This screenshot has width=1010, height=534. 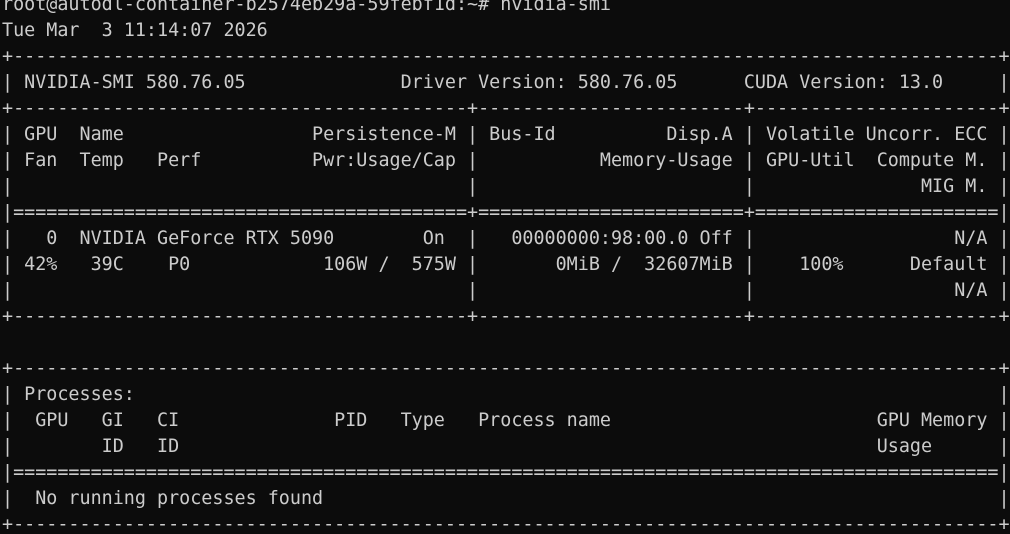 I want to click on processes-header-row-2: | ID ID Usage |, so click(x=506, y=446).